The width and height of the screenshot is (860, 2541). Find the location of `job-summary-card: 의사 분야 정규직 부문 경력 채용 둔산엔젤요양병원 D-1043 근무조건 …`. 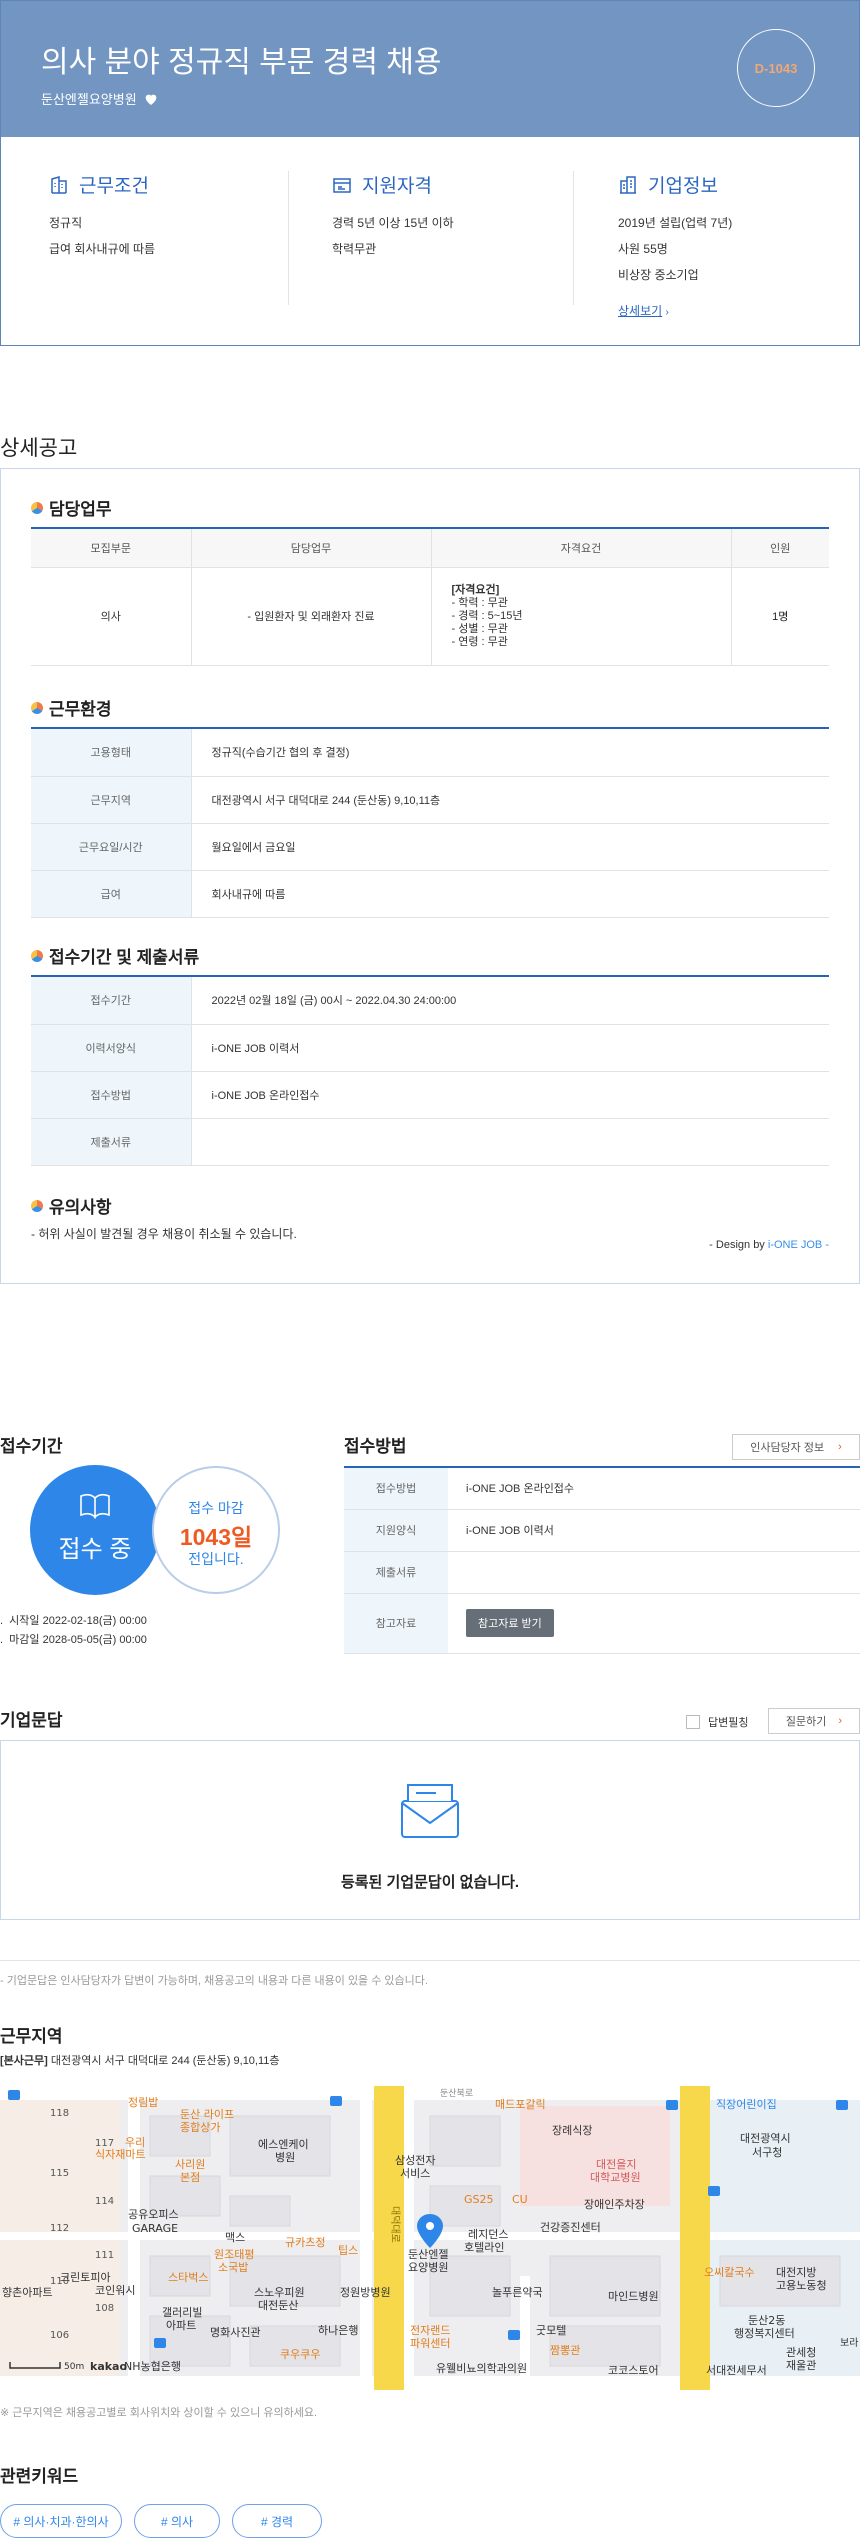

job-summary-card: 의사 분야 정규직 부문 경력 채용 둔산엔젤요양병원 D-1043 근무조건 … is located at coordinates (430, 173).